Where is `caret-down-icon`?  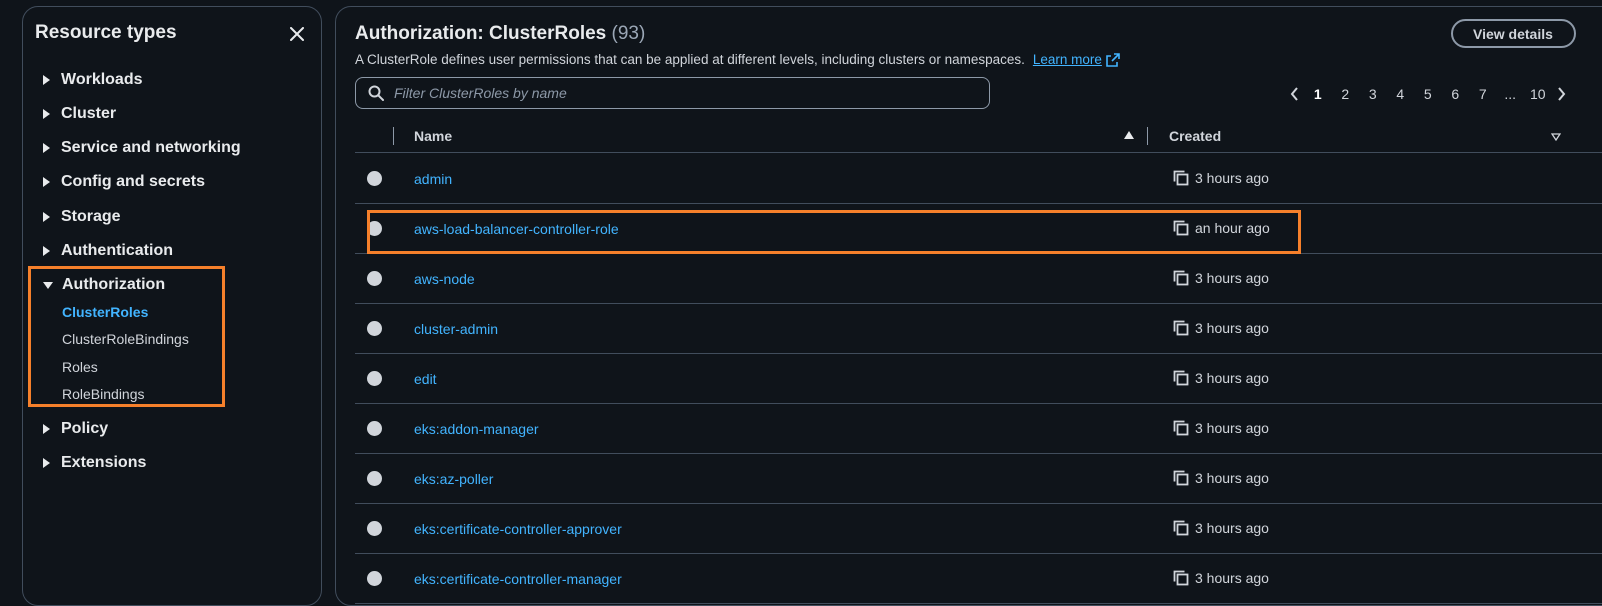 caret-down-icon is located at coordinates (48, 285).